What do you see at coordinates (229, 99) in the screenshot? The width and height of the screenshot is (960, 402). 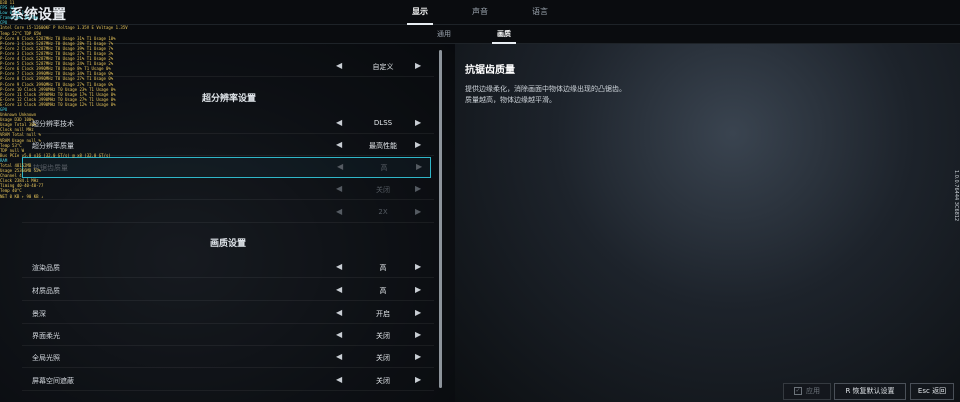 I see `section-header-upscale: 超分辨率设置` at bounding box center [229, 99].